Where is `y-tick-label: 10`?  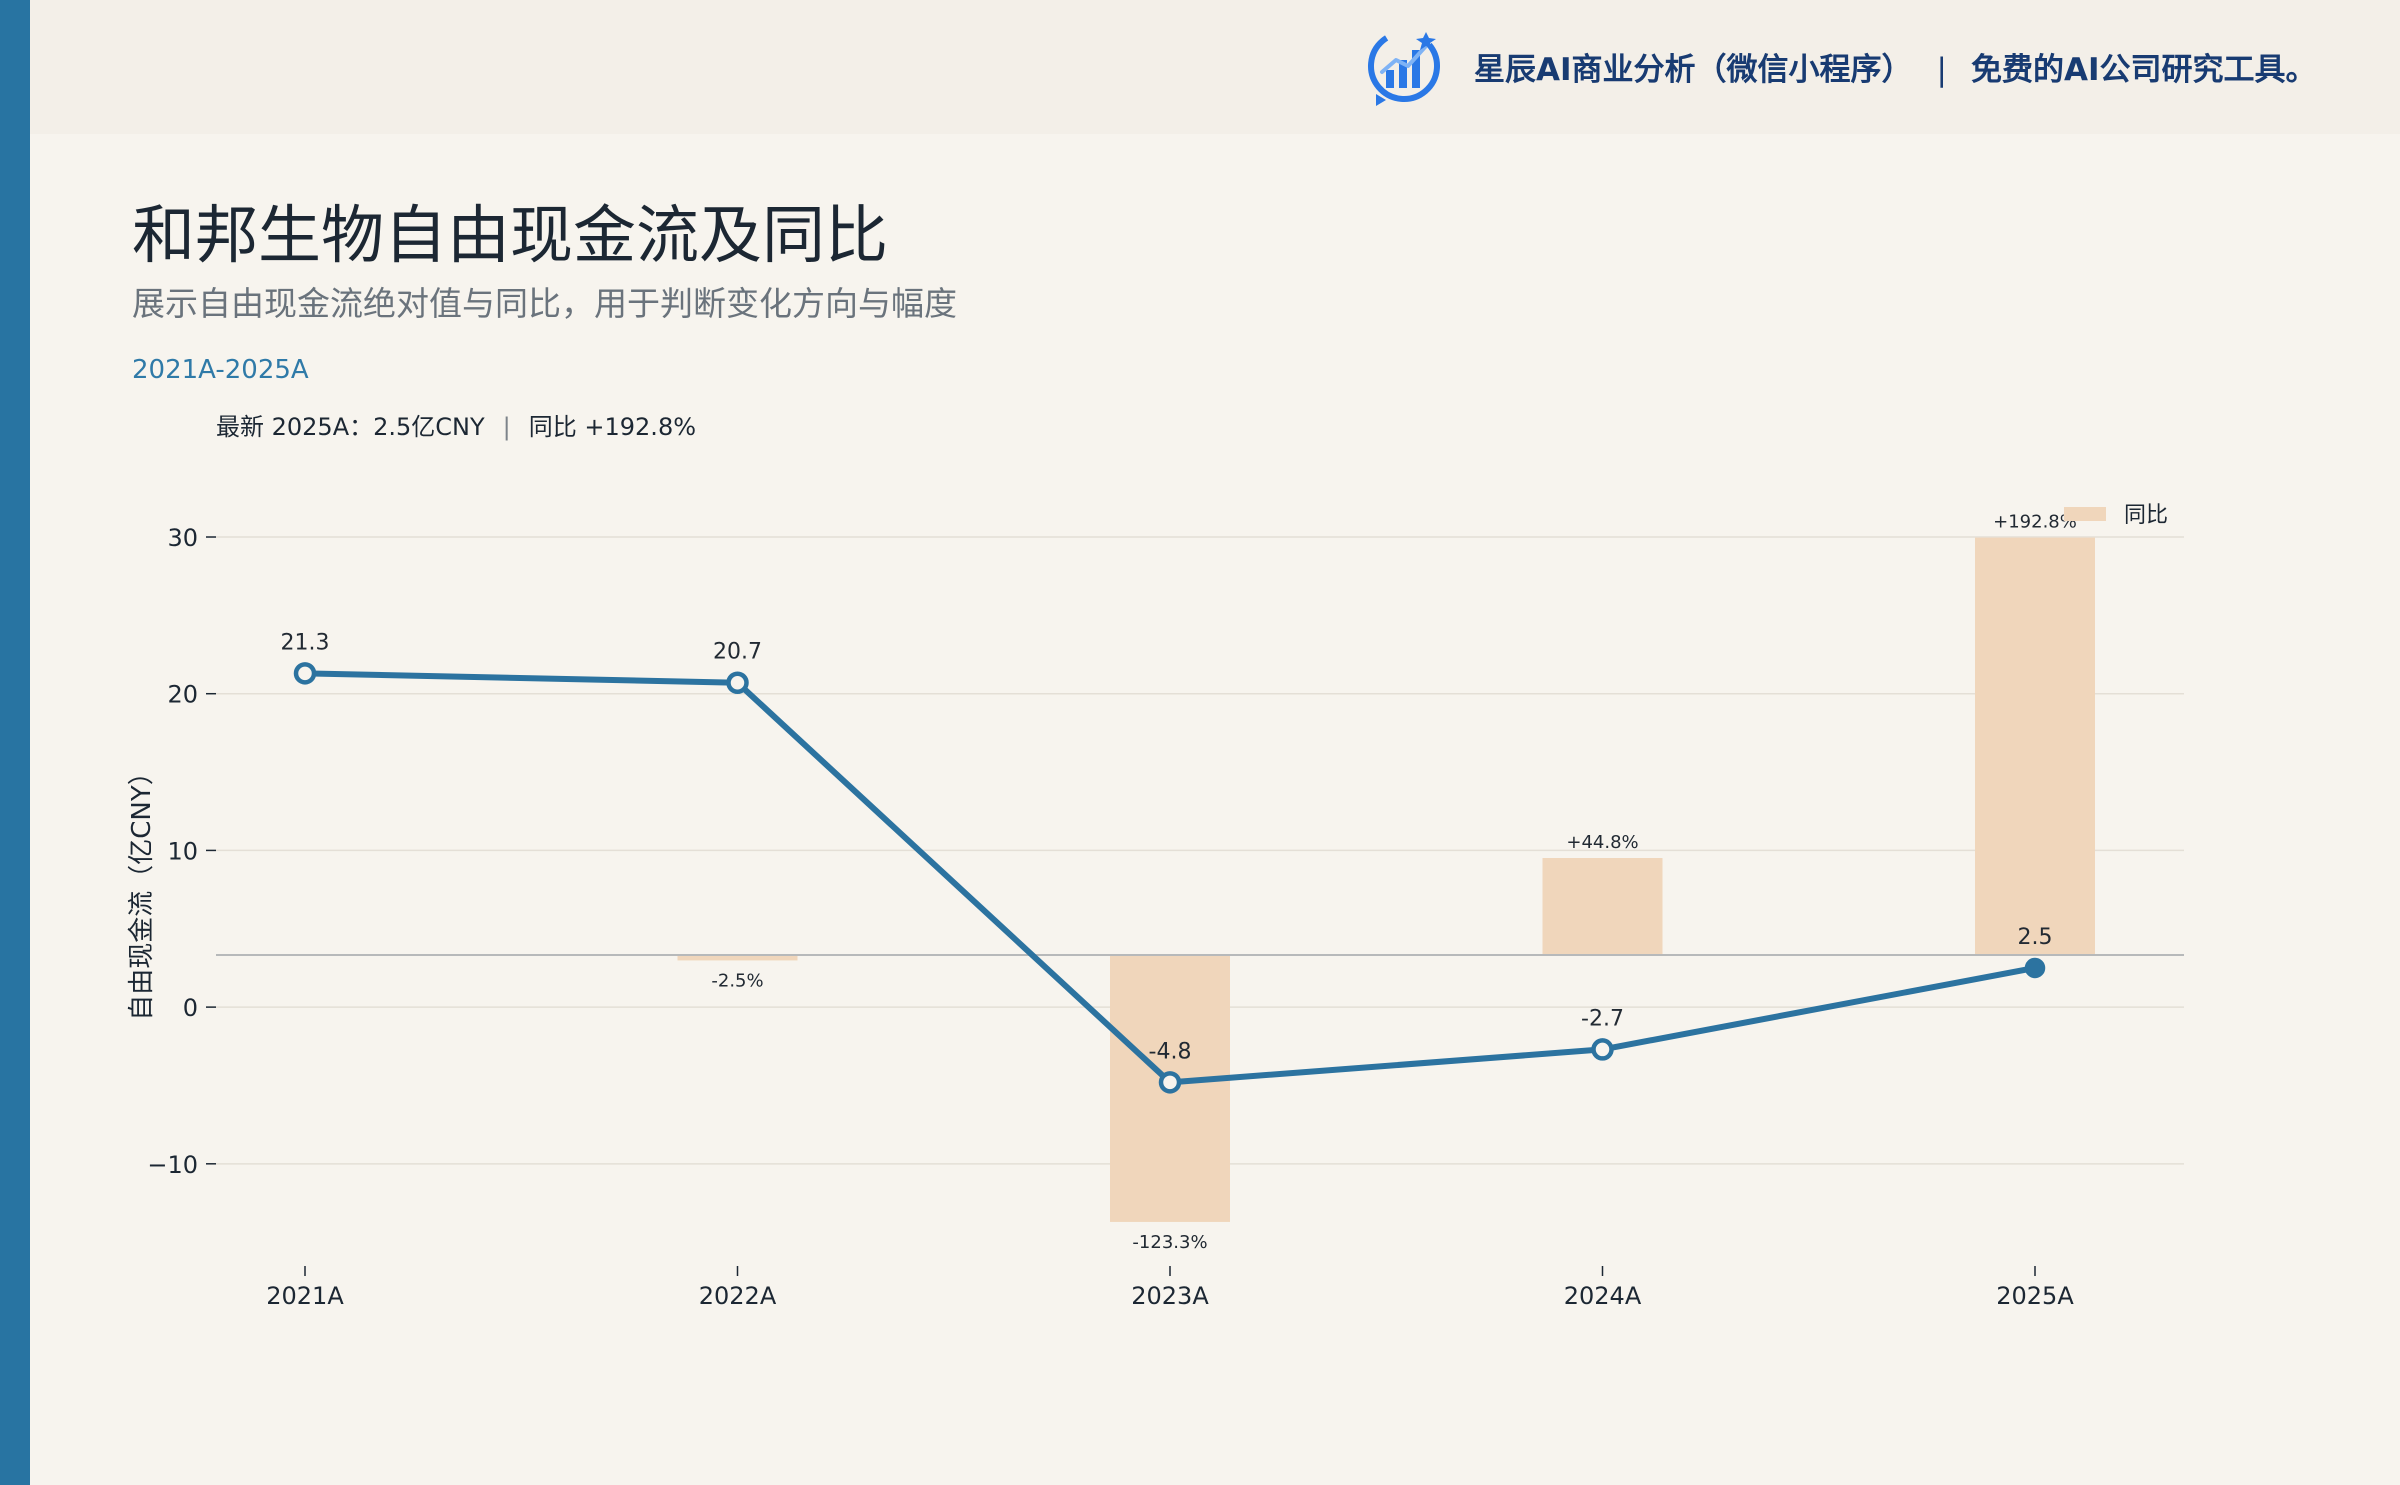
y-tick-label: 10 is located at coordinates (182, 851).